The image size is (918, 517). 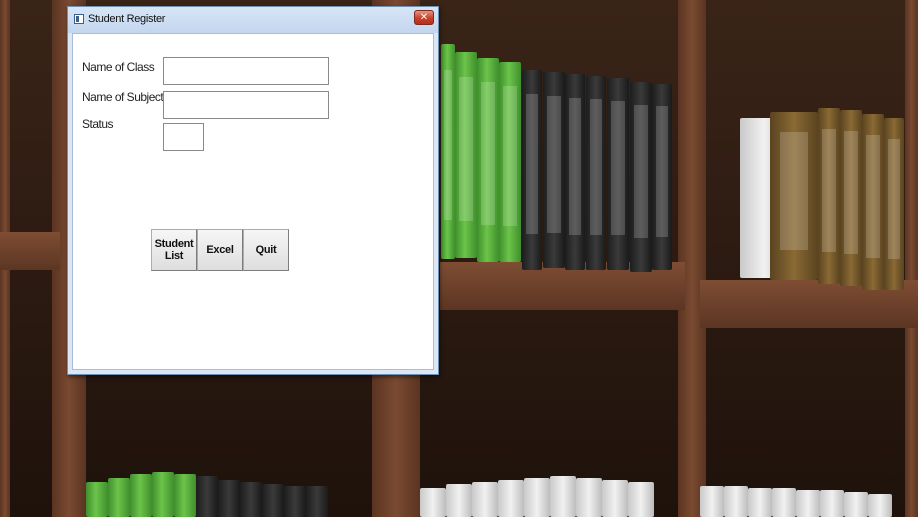 I want to click on quit-button: Quit, so click(x=266, y=250).